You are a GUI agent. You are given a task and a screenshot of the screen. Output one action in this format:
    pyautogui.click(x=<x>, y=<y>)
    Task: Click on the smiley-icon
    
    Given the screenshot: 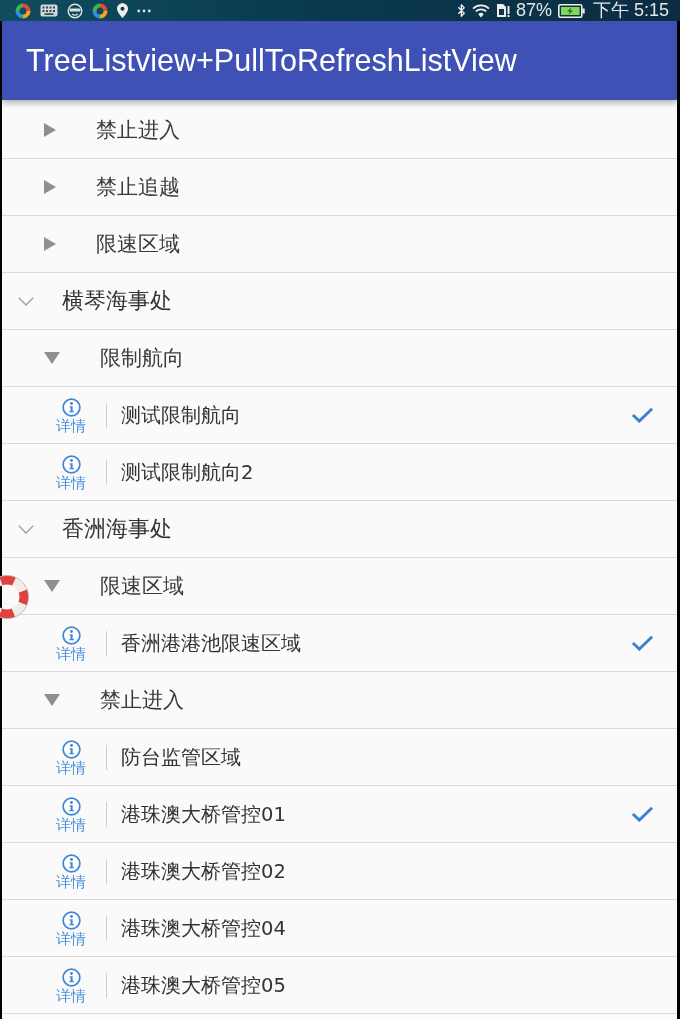 What is the action you would take?
    pyautogui.click(x=75, y=10)
    